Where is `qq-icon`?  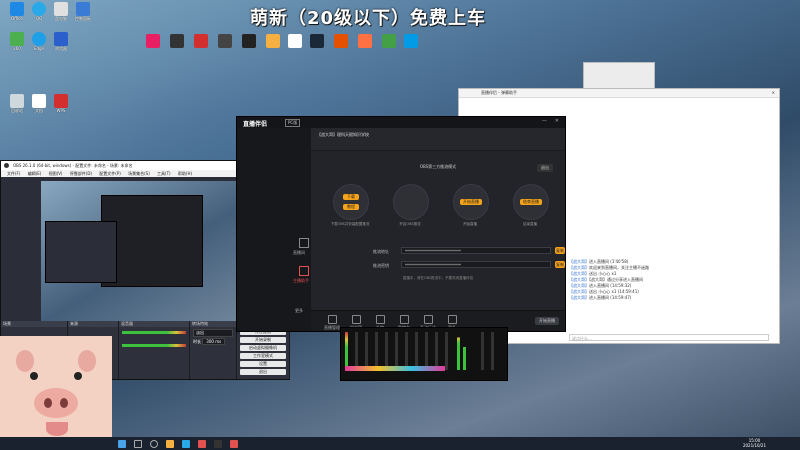 qq-icon is located at coordinates (39, 9).